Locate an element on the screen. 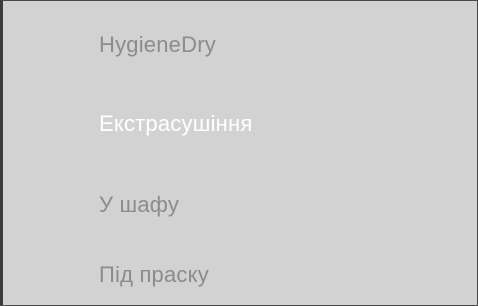 The image size is (478, 306). menu-item-hygienedry: HygieneDry is located at coordinates (157, 45).